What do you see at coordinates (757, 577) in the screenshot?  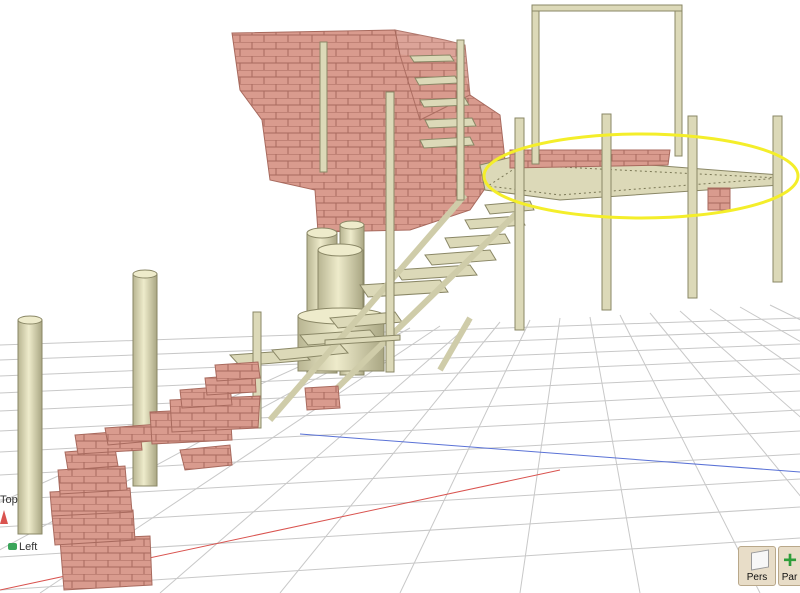 I see `perspective-label: Pers` at bounding box center [757, 577].